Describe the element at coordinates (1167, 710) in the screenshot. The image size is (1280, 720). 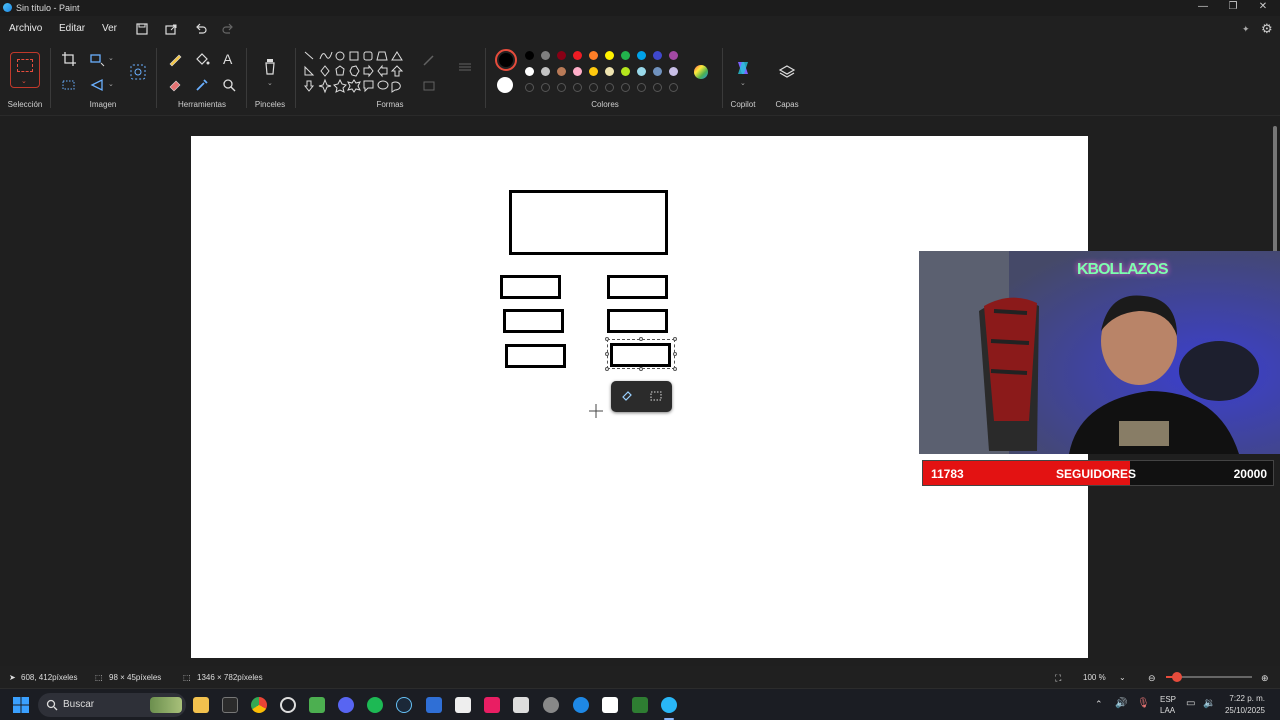
I see `language-bottom: LAA` at that location.